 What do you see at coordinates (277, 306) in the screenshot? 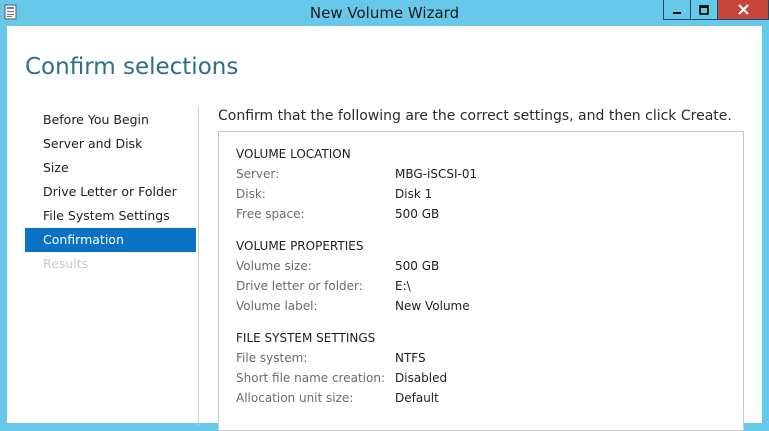
I see `summary-row-label: Volume label:` at bounding box center [277, 306].